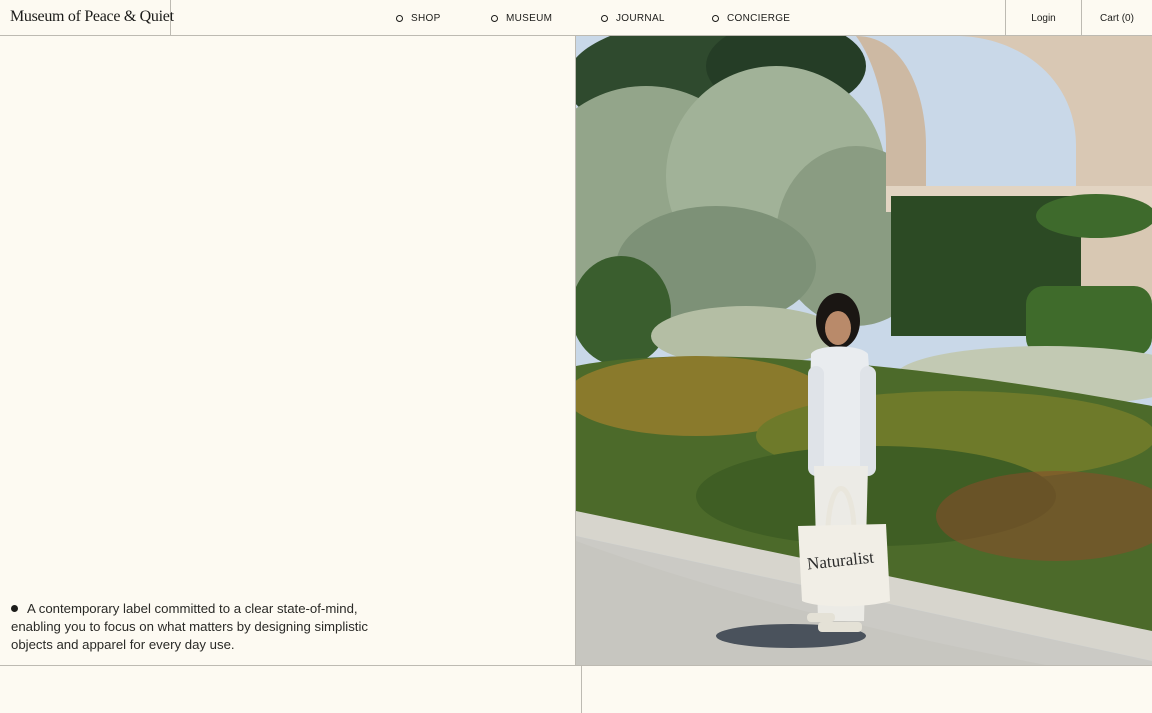 The image size is (1152, 713). I want to click on section-divider, so click(576, 665).